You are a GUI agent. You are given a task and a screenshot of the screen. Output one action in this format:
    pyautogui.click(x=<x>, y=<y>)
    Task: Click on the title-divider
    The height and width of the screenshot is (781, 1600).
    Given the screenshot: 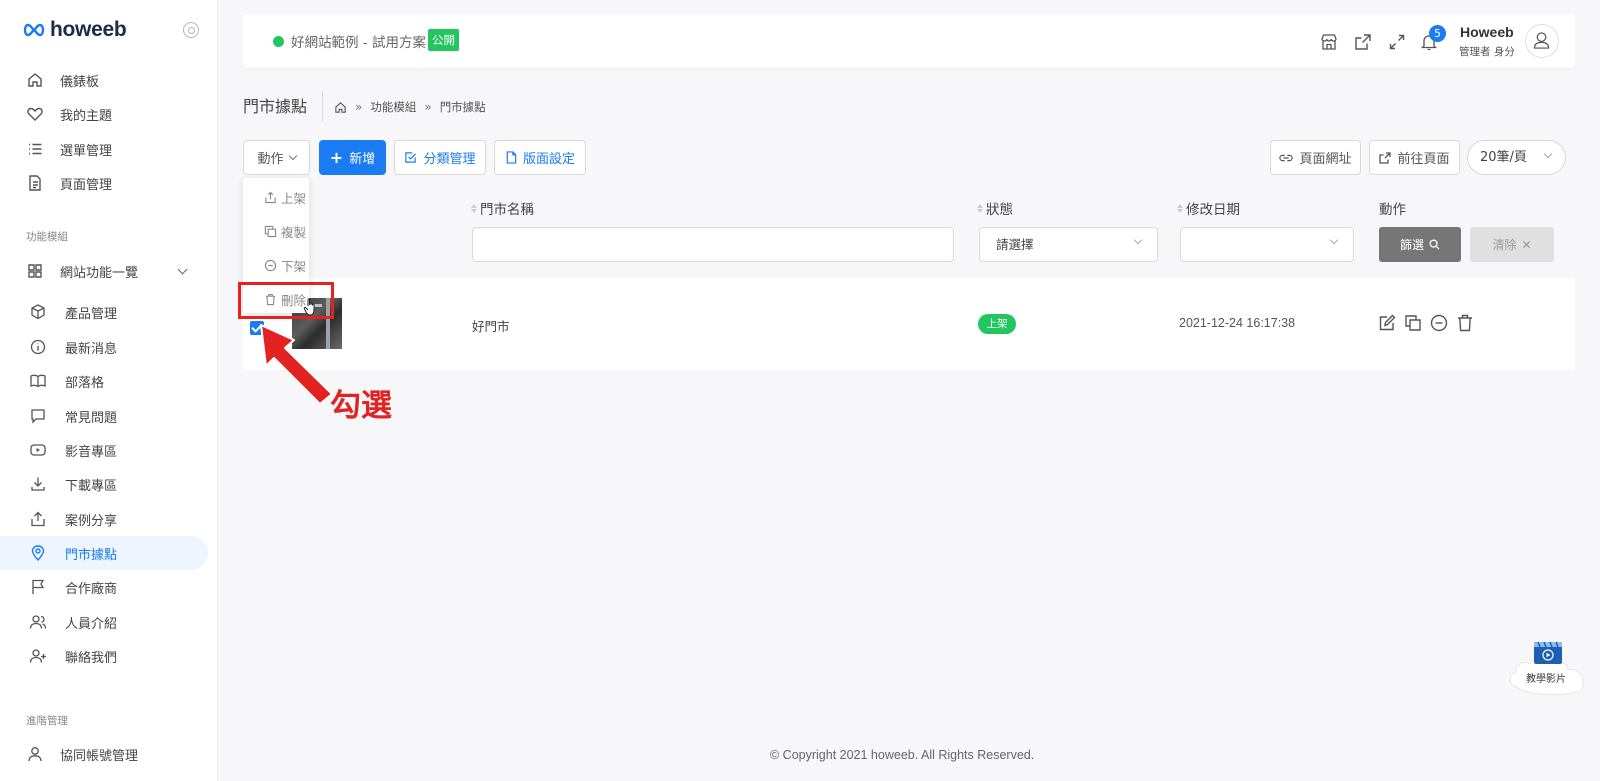 What is the action you would take?
    pyautogui.click(x=322, y=106)
    